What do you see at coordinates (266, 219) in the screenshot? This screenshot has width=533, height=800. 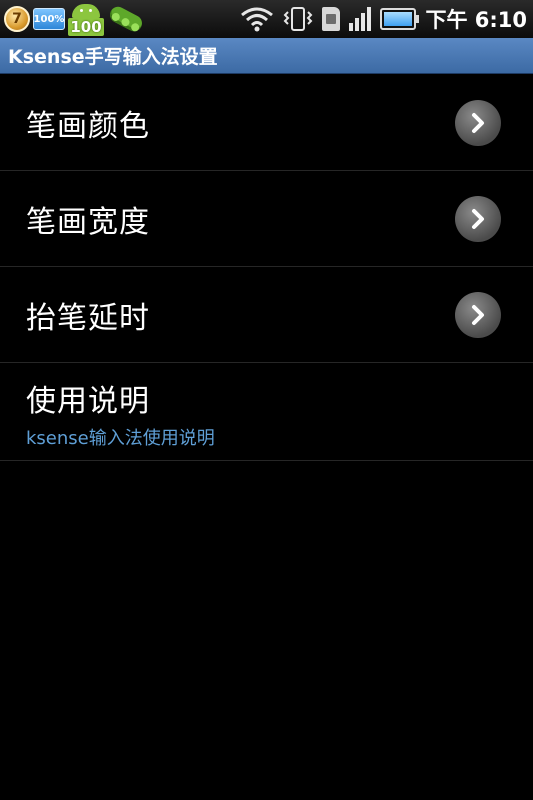 I see `setting-stroke-width: 笔画宽度` at bounding box center [266, 219].